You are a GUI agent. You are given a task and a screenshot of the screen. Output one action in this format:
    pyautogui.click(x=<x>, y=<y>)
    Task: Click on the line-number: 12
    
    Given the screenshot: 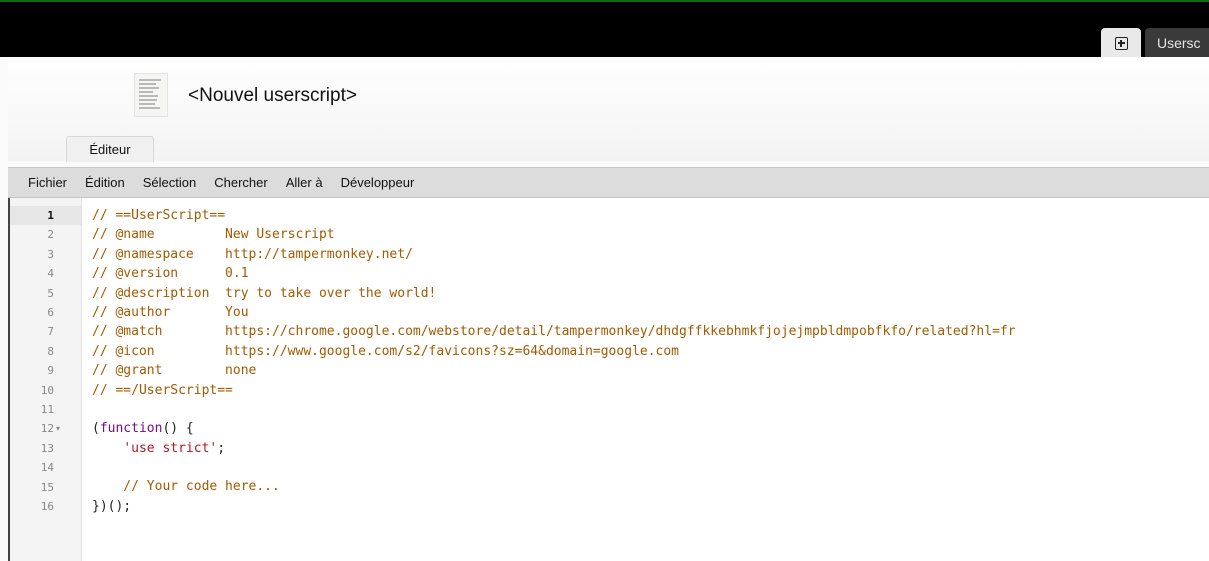 What is the action you would take?
    pyautogui.click(x=47, y=429)
    